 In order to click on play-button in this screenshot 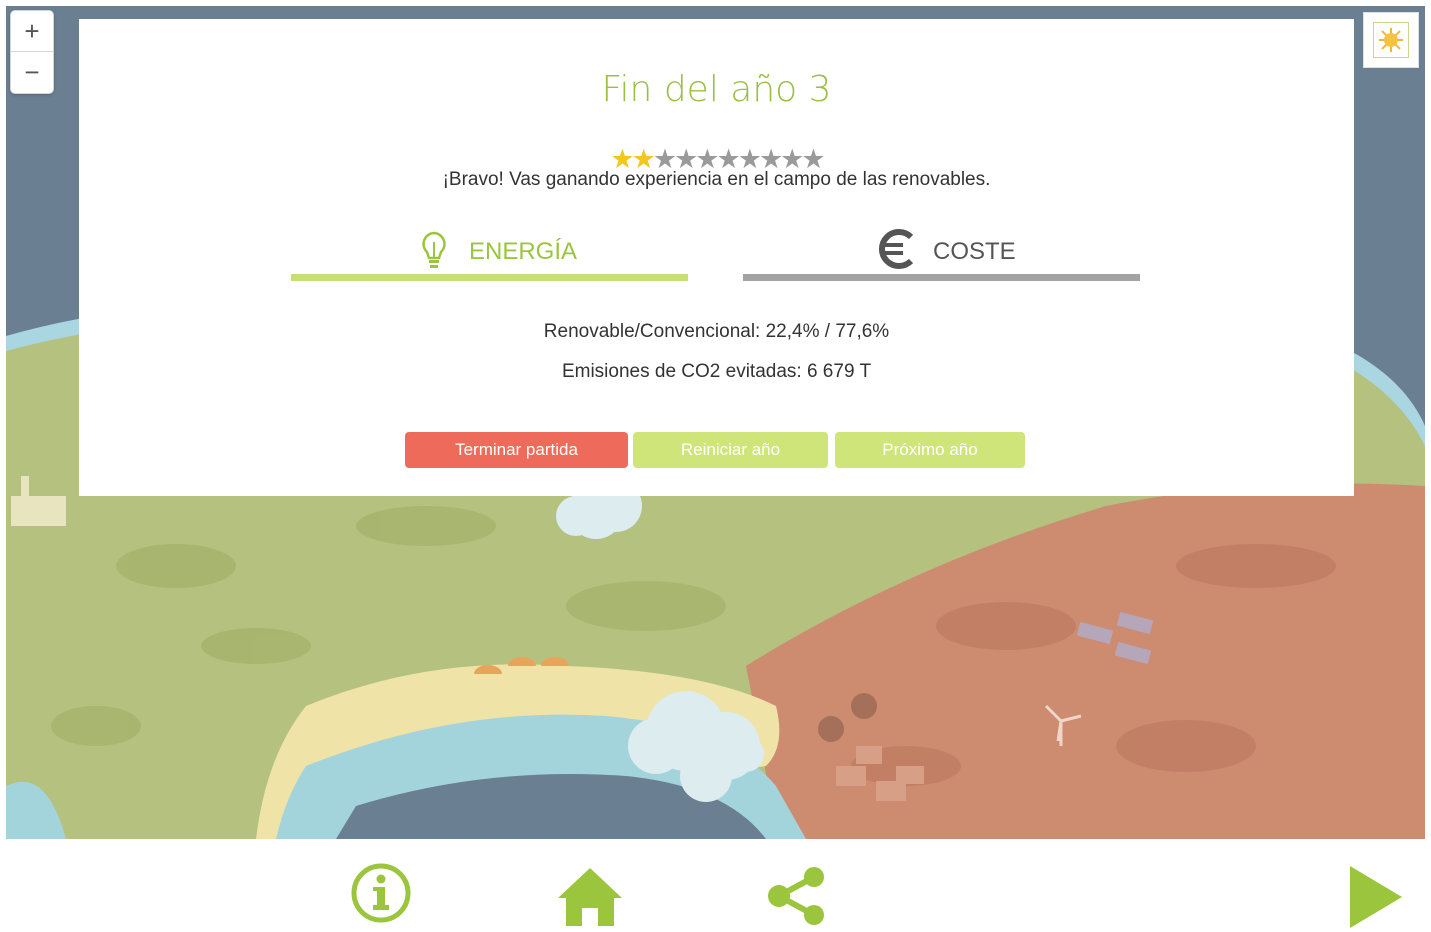, I will do `click(1376, 899)`.